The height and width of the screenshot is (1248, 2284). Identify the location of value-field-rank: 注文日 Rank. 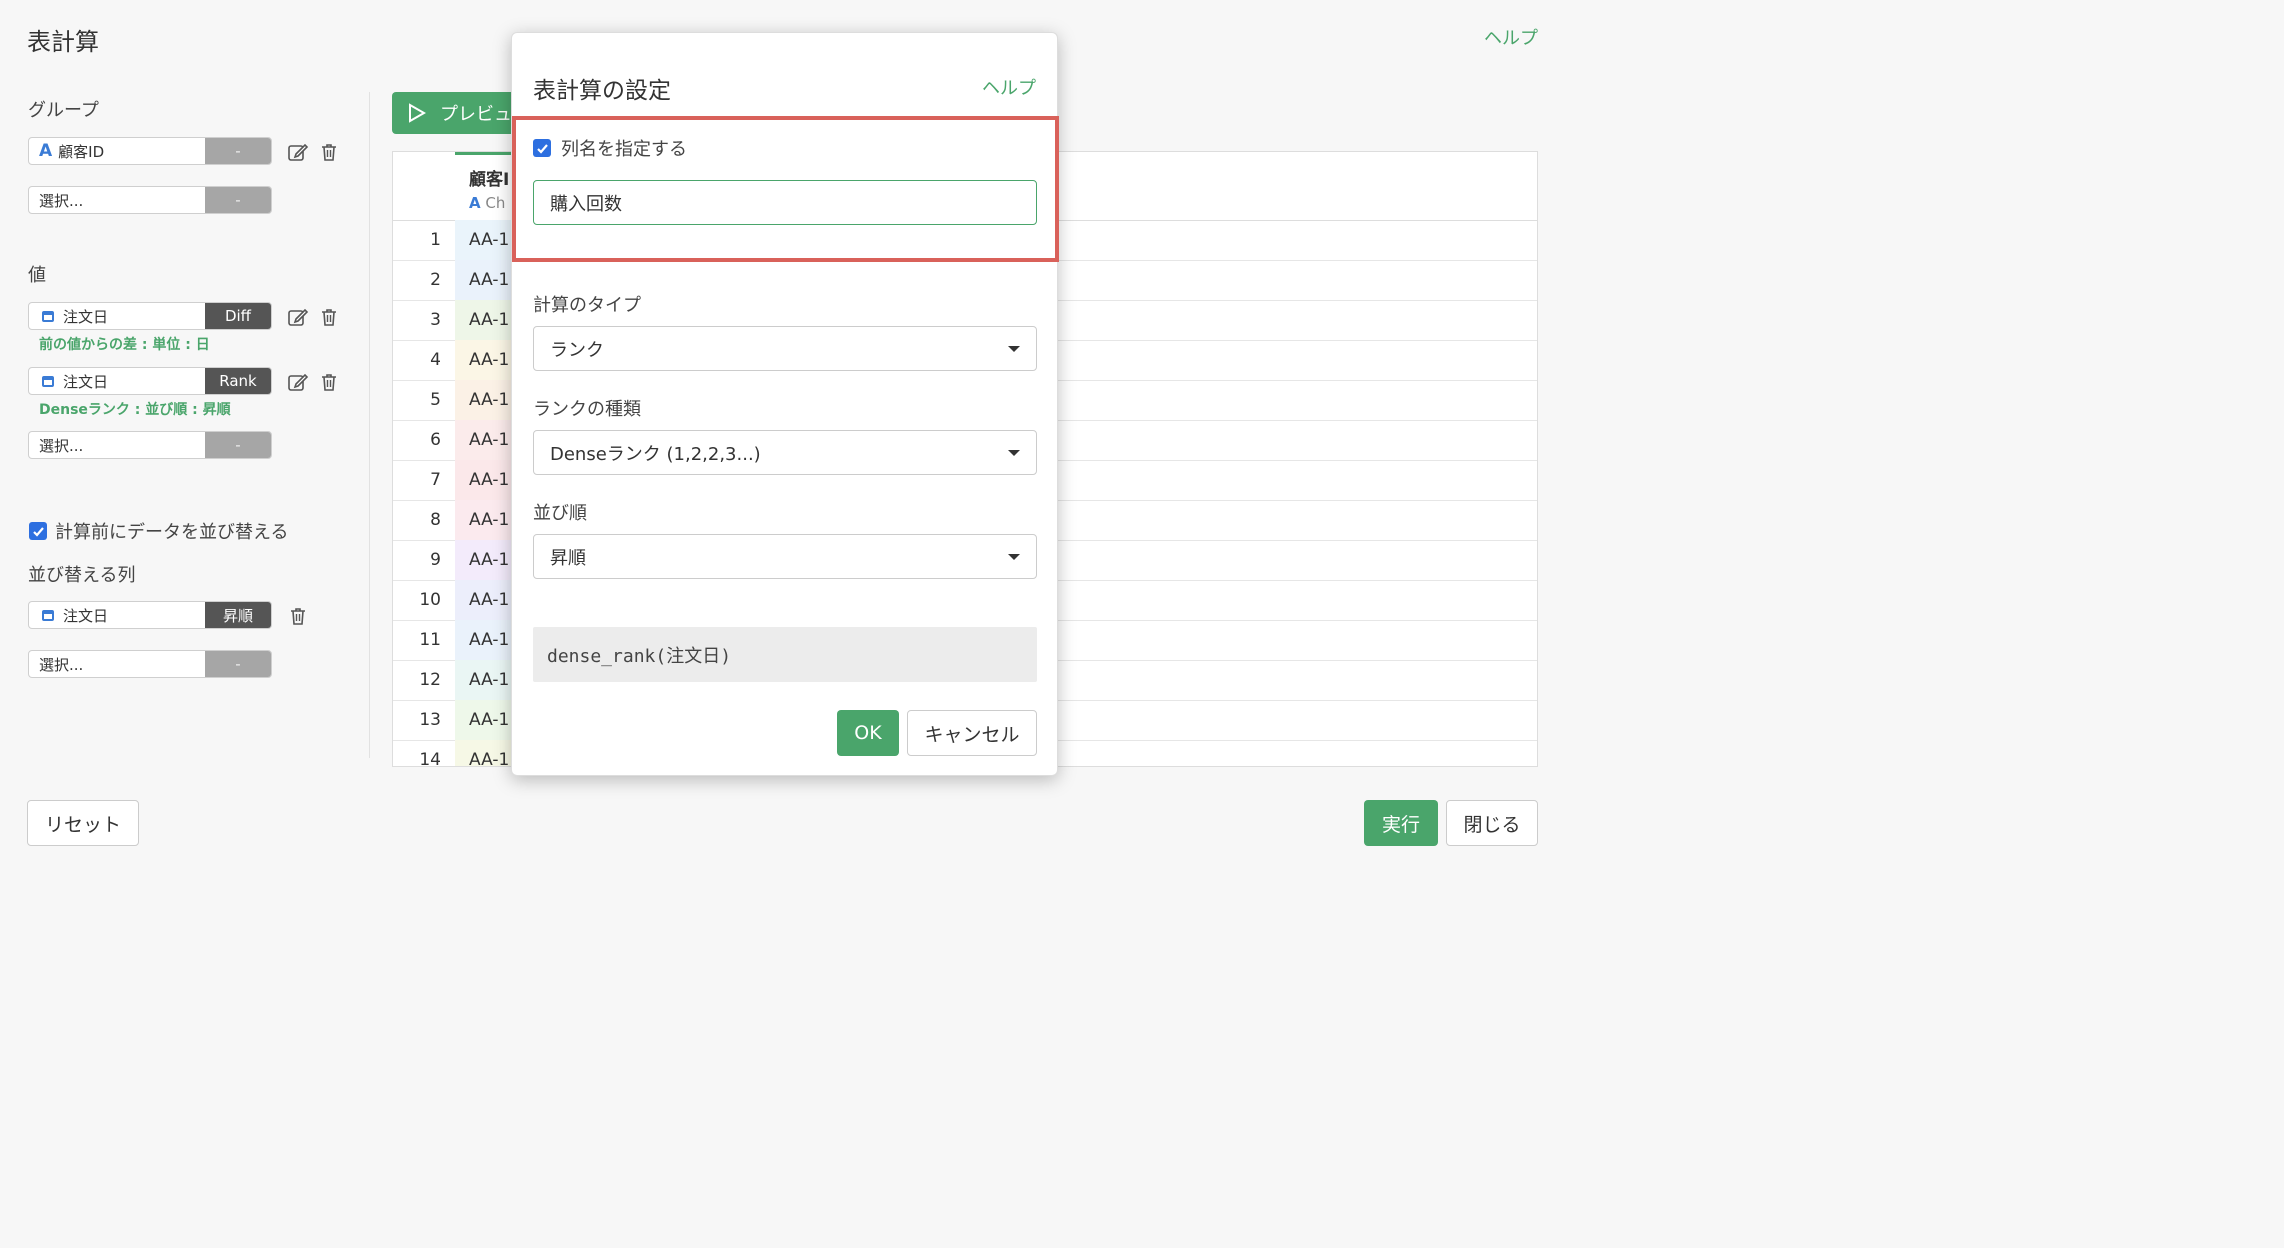
(150, 381).